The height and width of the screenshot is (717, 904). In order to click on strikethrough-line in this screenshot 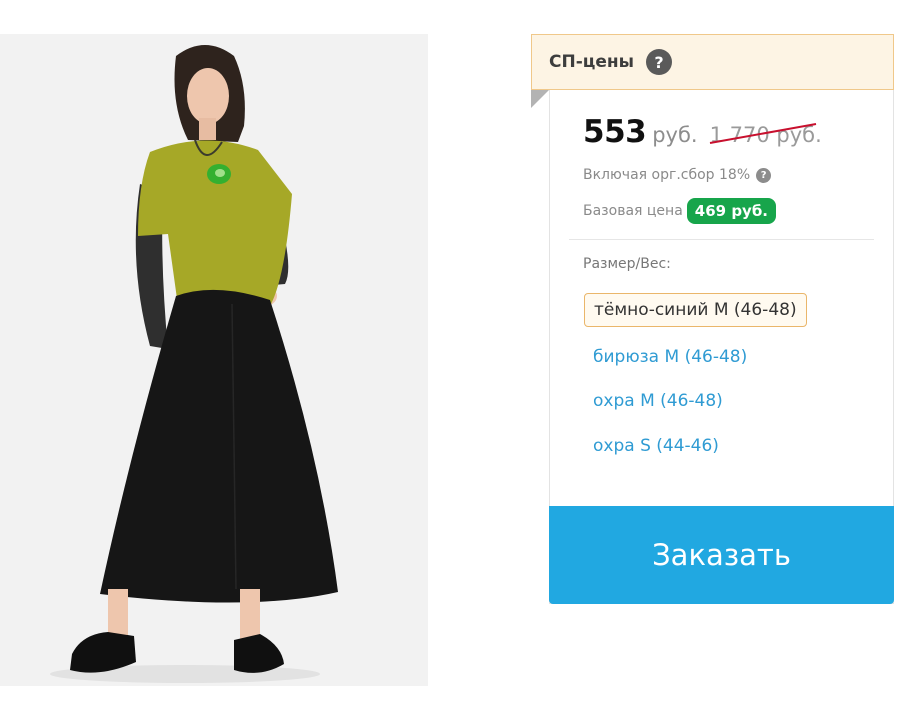, I will do `click(762, 133)`.